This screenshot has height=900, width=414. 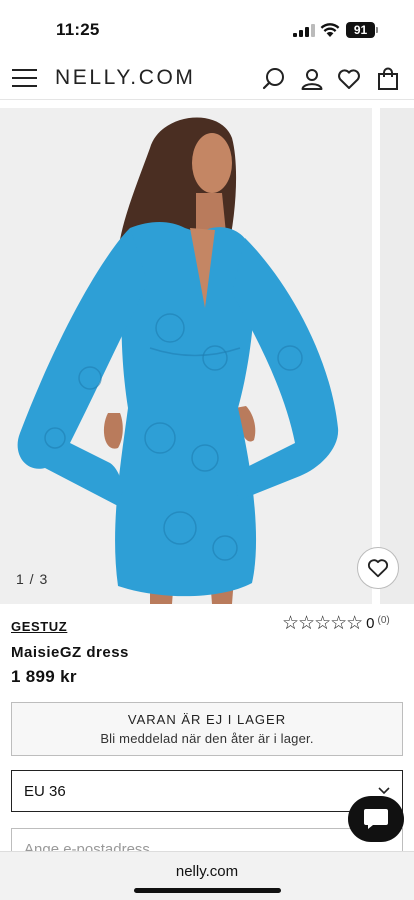 I want to click on product-brand-link: GESTUZ, so click(x=39, y=626).